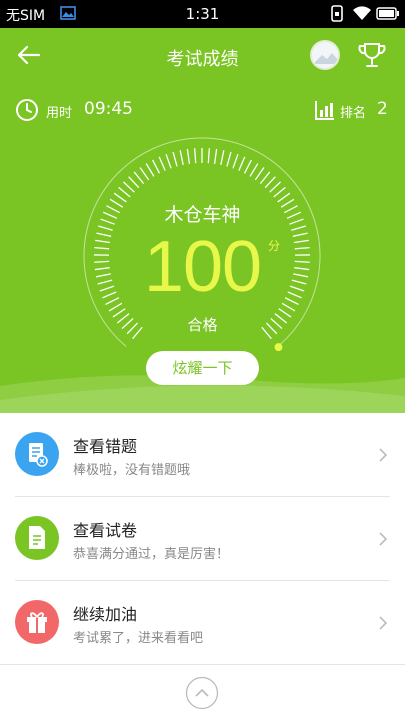  Describe the element at coordinates (202, 59) in the screenshot. I see `page-title: 考试成绩` at that location.